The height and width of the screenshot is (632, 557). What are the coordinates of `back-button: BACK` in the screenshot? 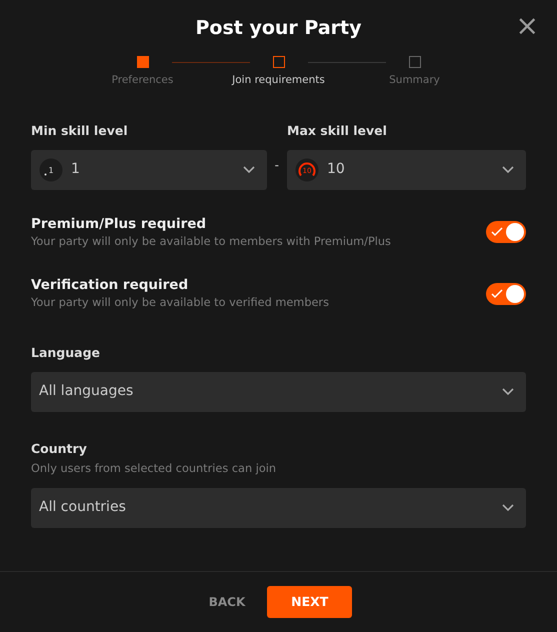 It's located at (227, 602).